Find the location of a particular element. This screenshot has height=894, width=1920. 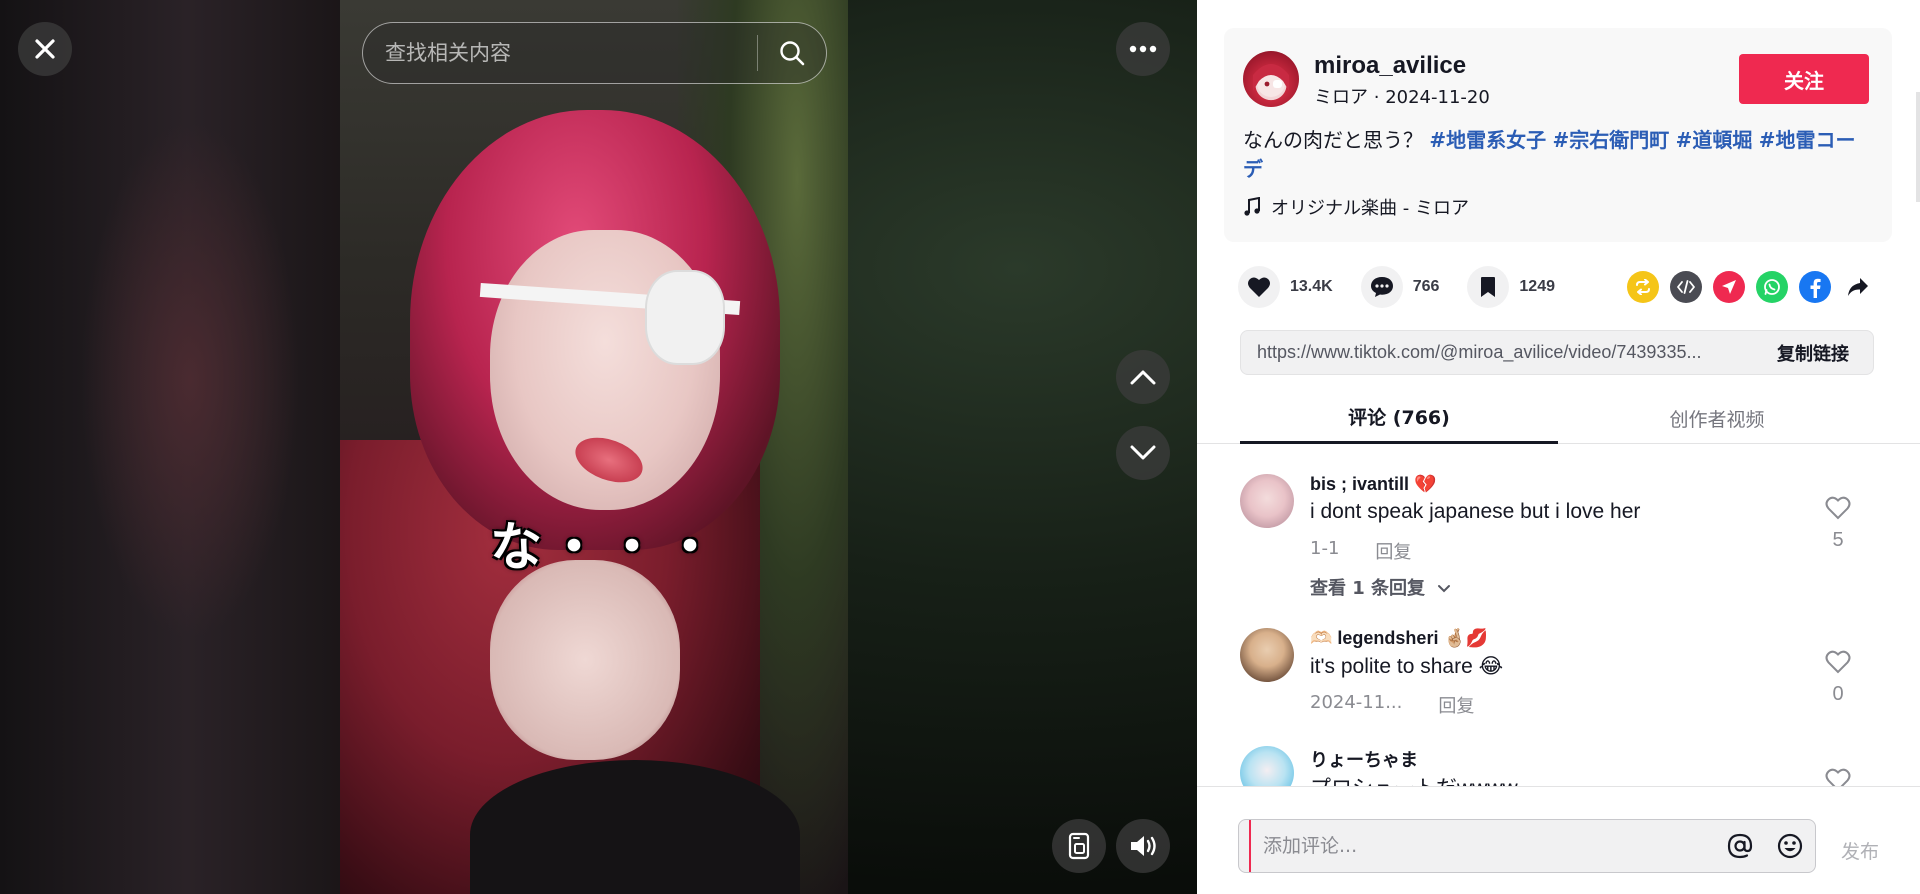

search-input is located at coordinates (560, 53).